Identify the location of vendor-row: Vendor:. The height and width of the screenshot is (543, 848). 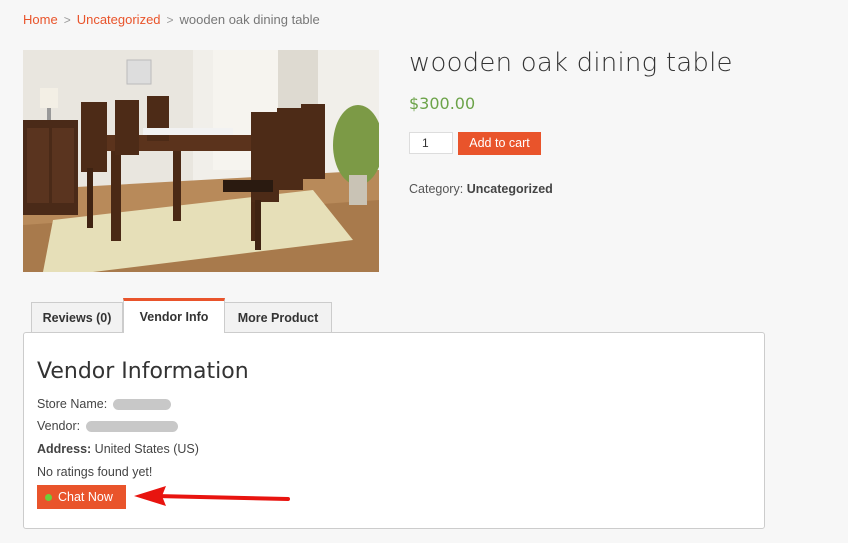
(107, 426).